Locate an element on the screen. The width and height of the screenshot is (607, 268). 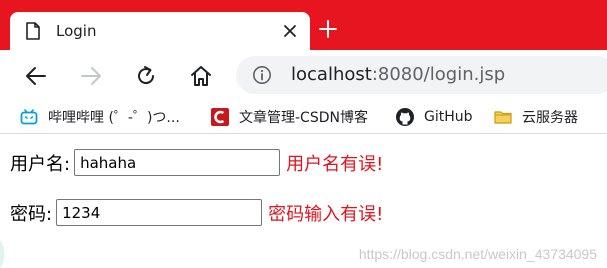
username-input is located at coordinates (177, 162).